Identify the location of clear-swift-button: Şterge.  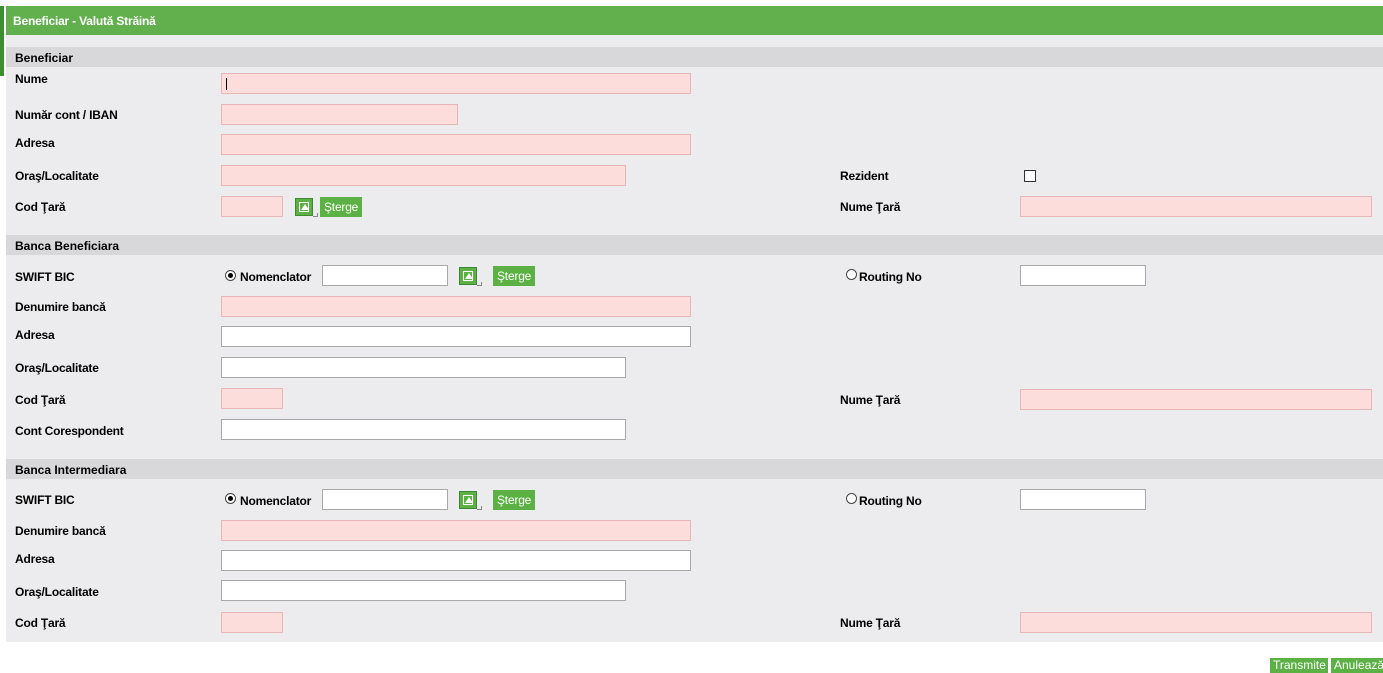
(514, 276).